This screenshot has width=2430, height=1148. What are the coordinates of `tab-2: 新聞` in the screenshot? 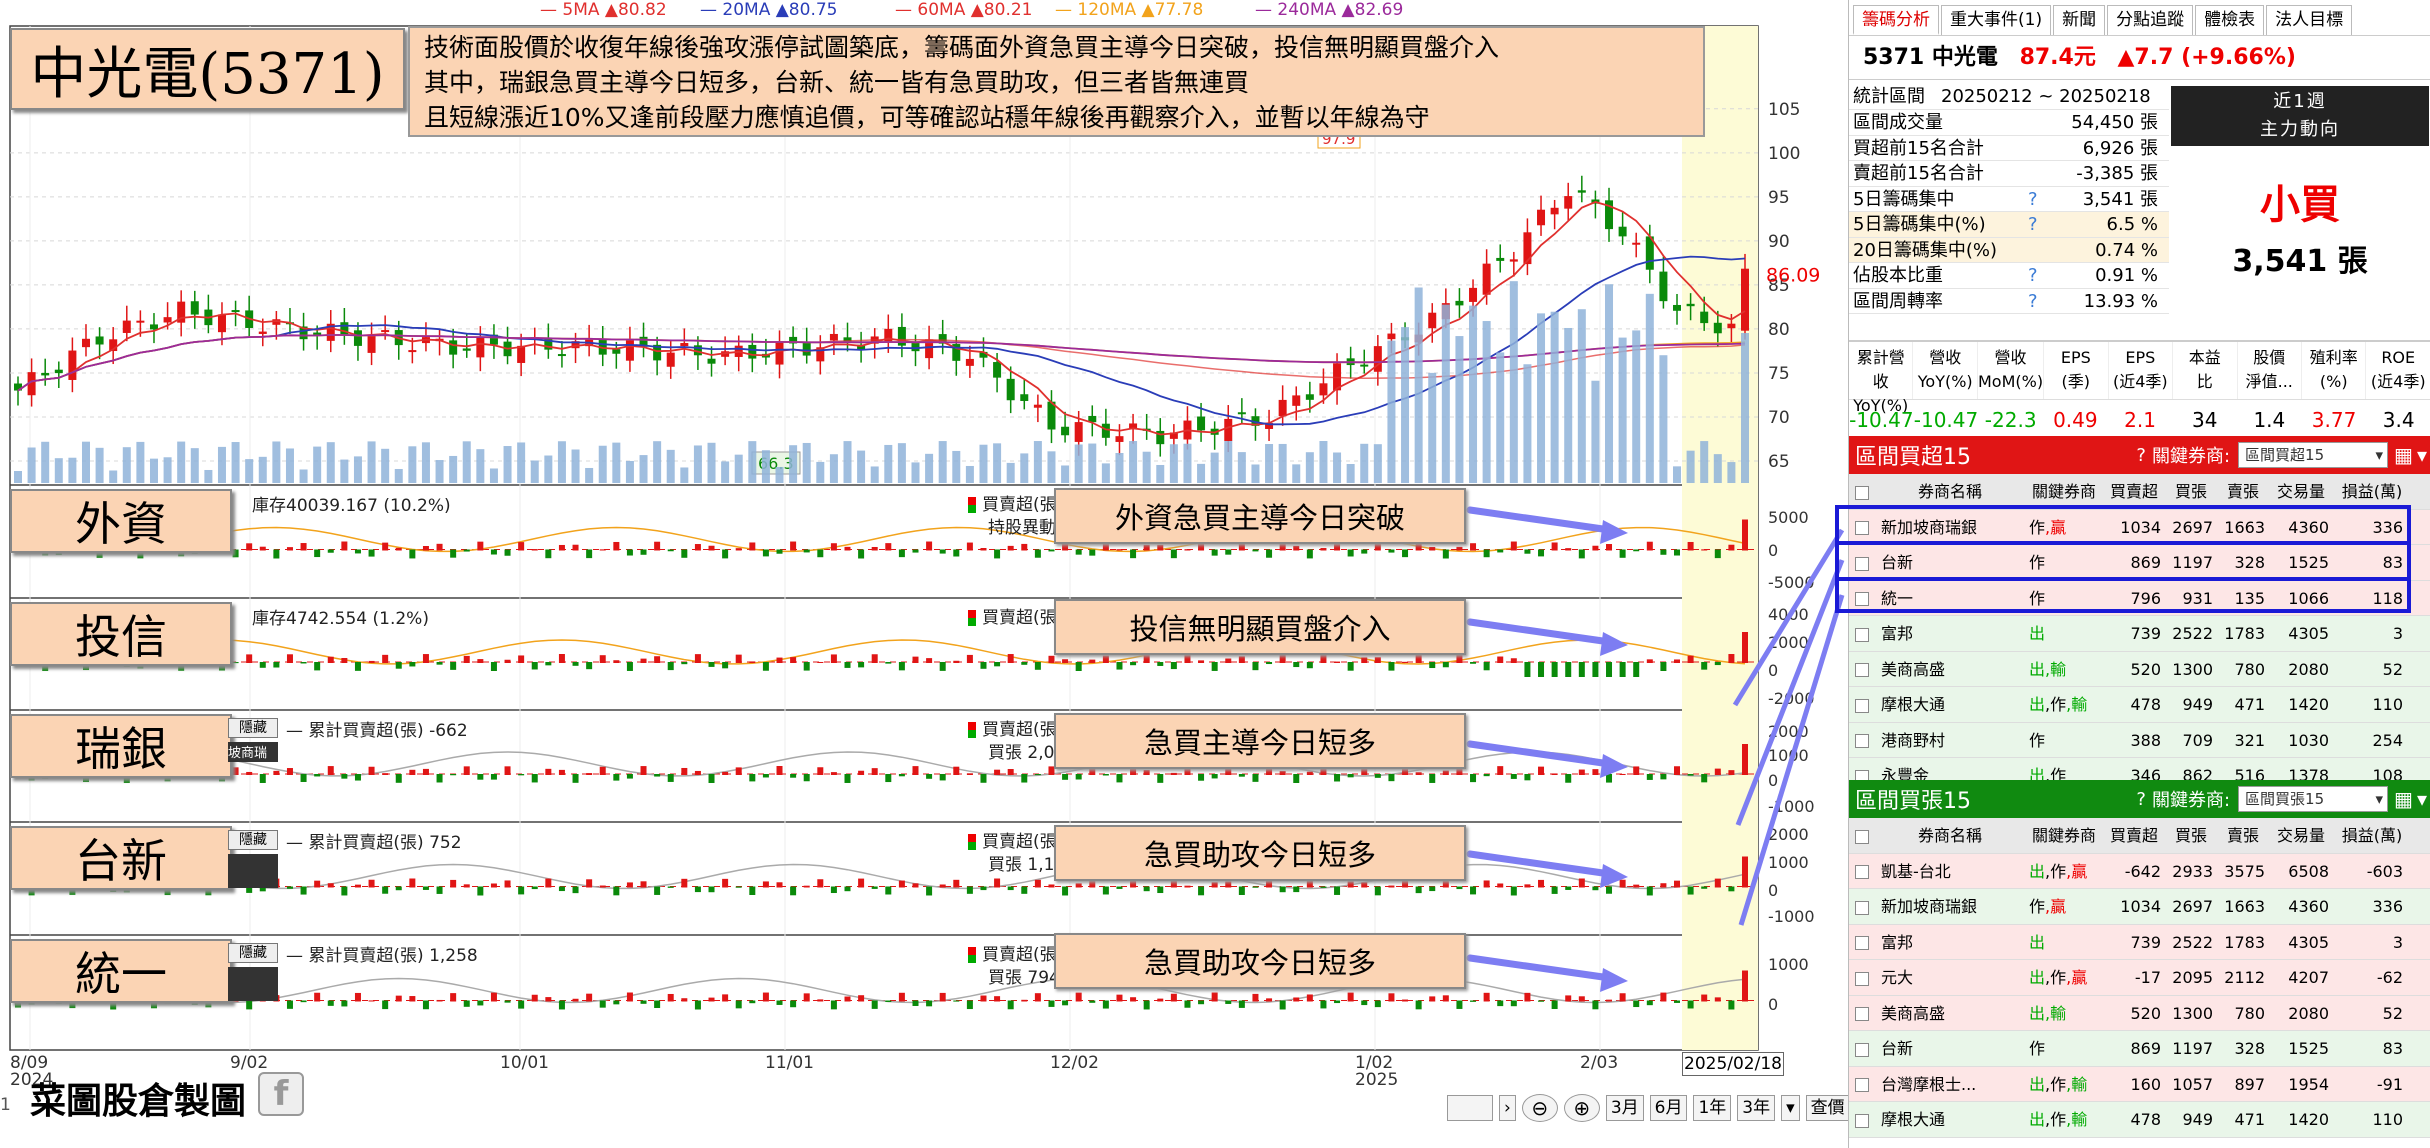 It's located at (2079, 20).